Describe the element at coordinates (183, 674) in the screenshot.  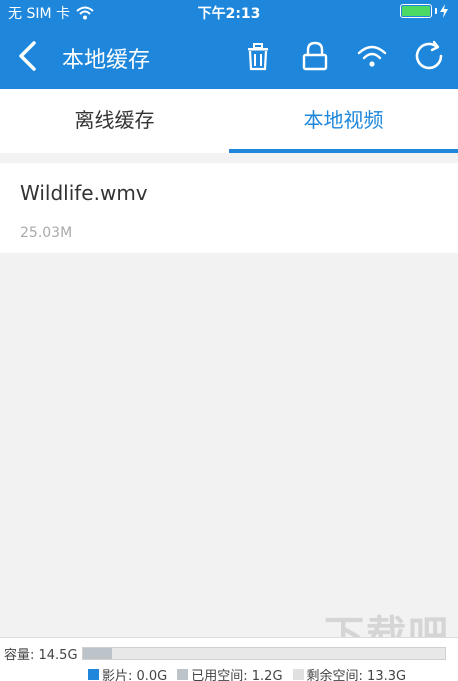
I see `legend-swatch-used` at that location.